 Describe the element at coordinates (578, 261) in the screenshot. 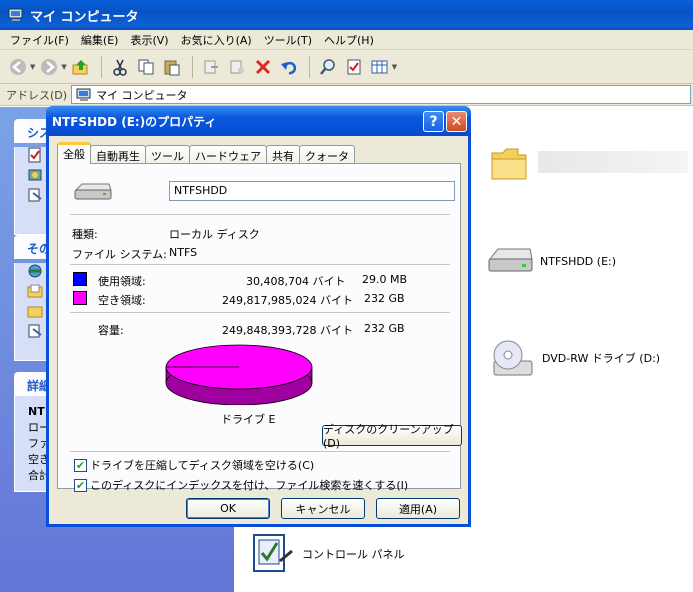

I see `drive-e-label: NTFSHDD (E:)` at that location.